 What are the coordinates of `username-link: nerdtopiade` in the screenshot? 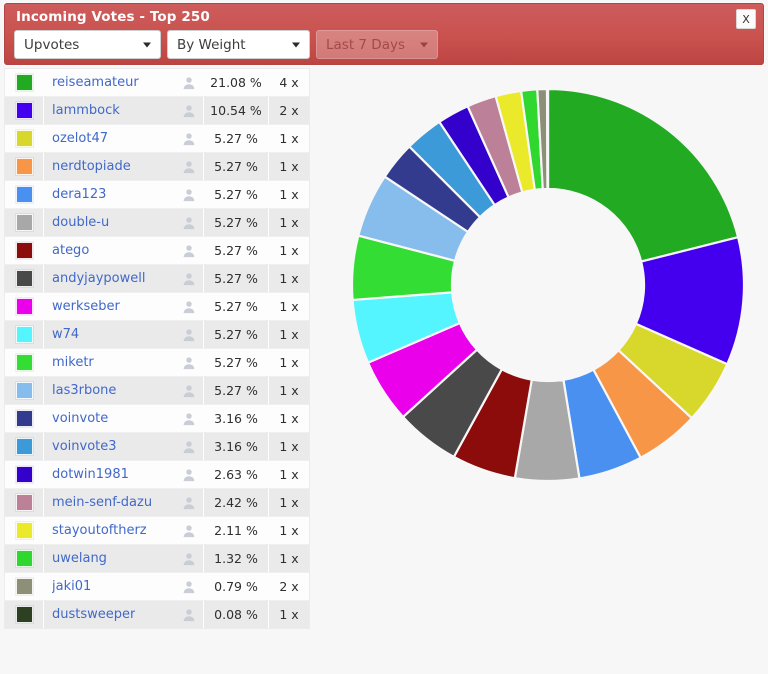 It's located at (91, 166).